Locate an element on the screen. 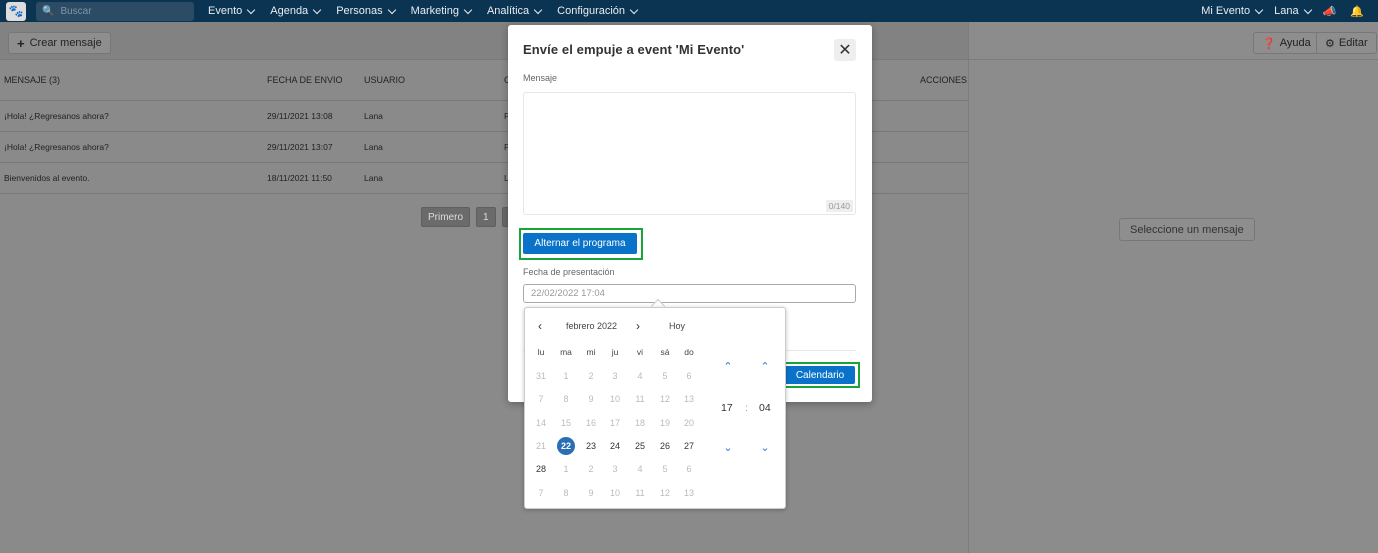  gear-icon: ⚙ is located at coordinates (1330, 43).